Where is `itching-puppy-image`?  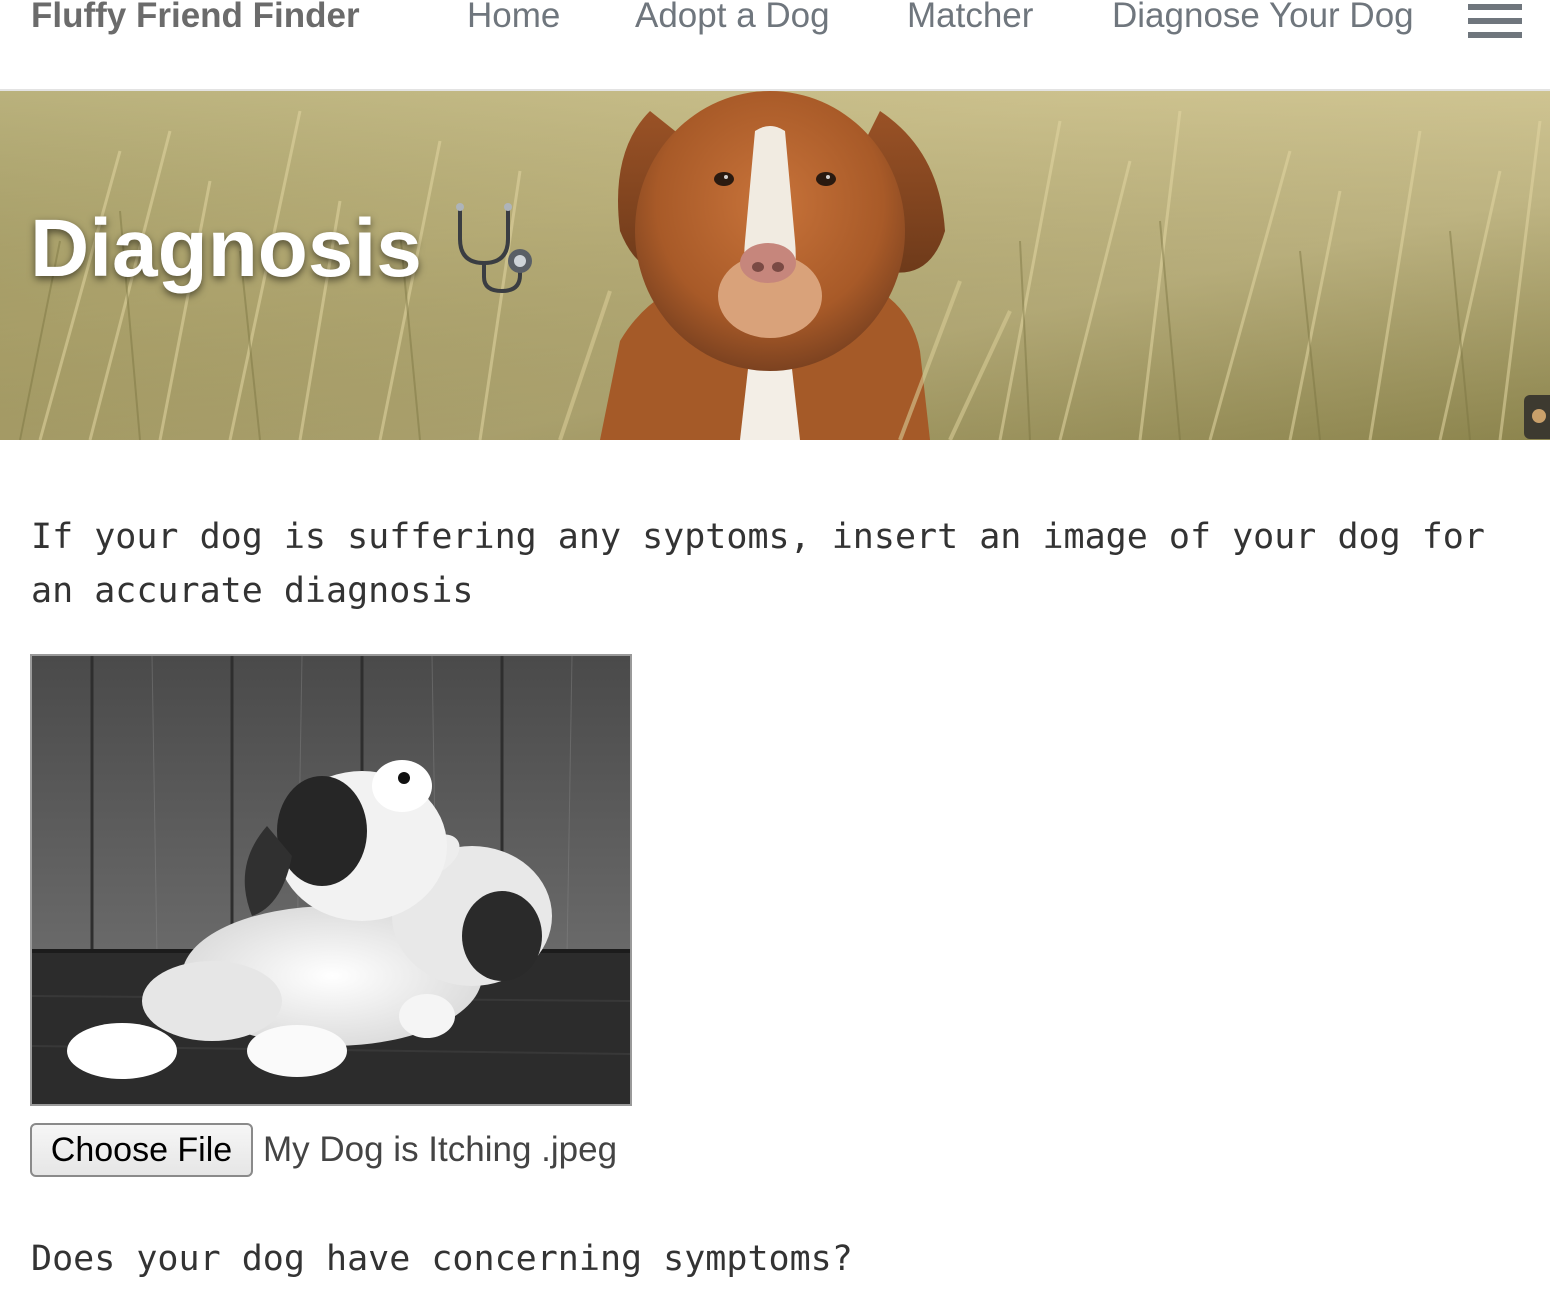 itching-puppy-image is located at coordinates (331, 880).